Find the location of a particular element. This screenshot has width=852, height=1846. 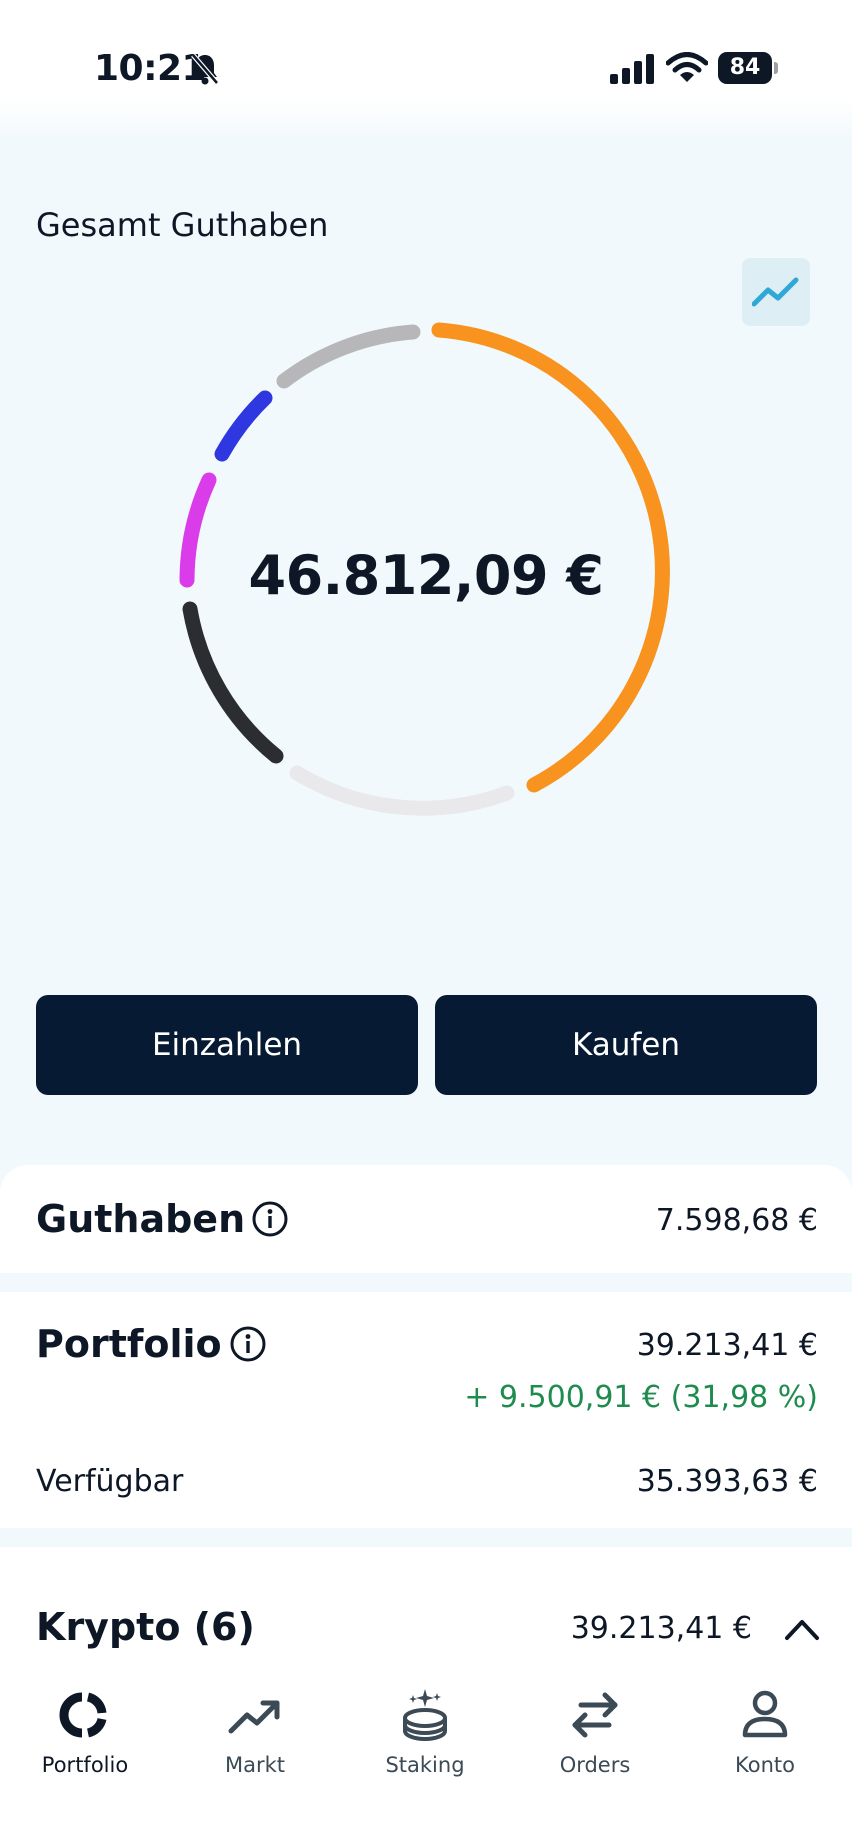

nav-account: Konto is located at coordinates (765, 1766).